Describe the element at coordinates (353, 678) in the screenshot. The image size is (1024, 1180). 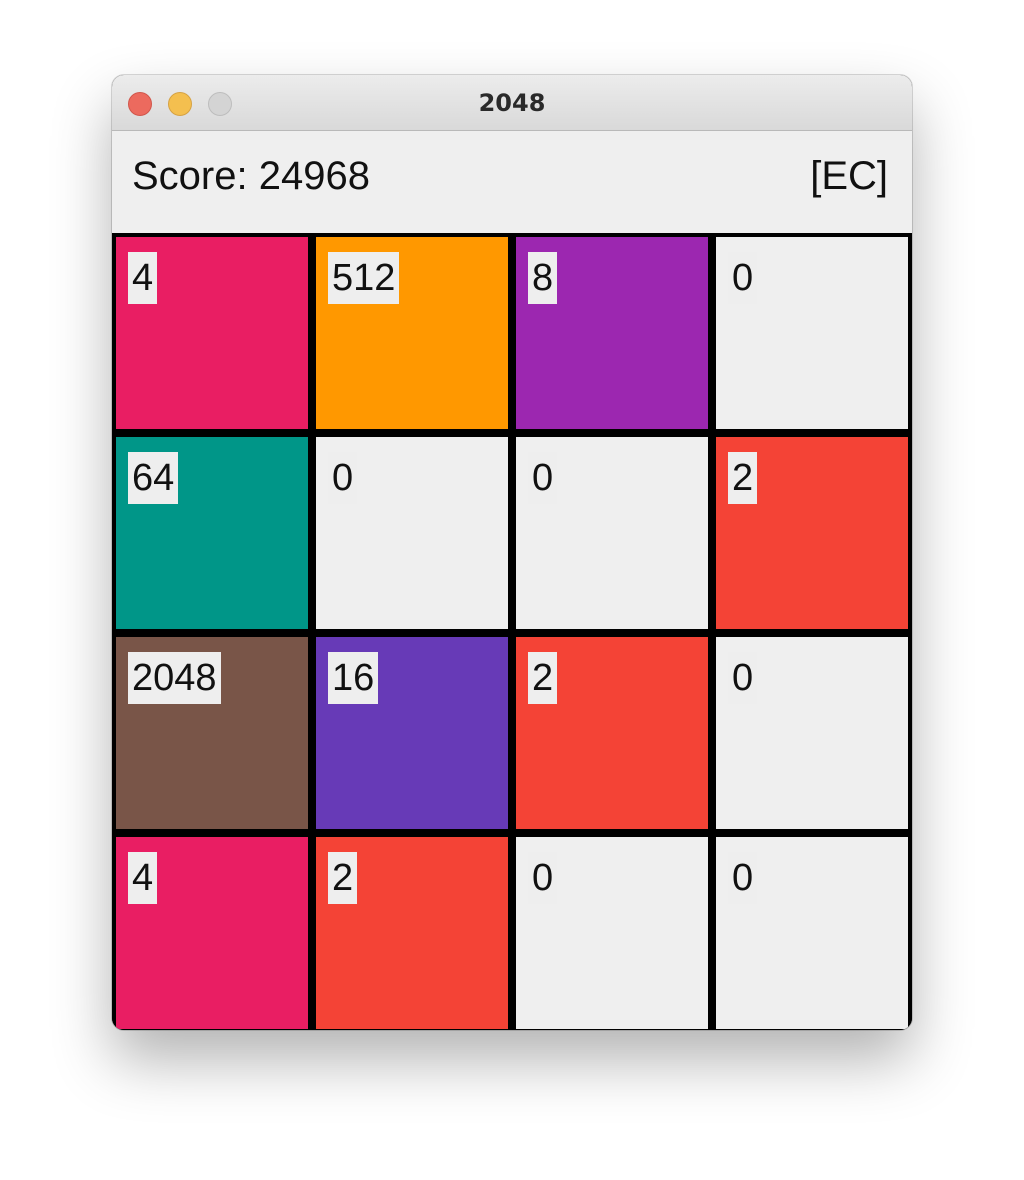
I see `tile-value: 16` at that location.